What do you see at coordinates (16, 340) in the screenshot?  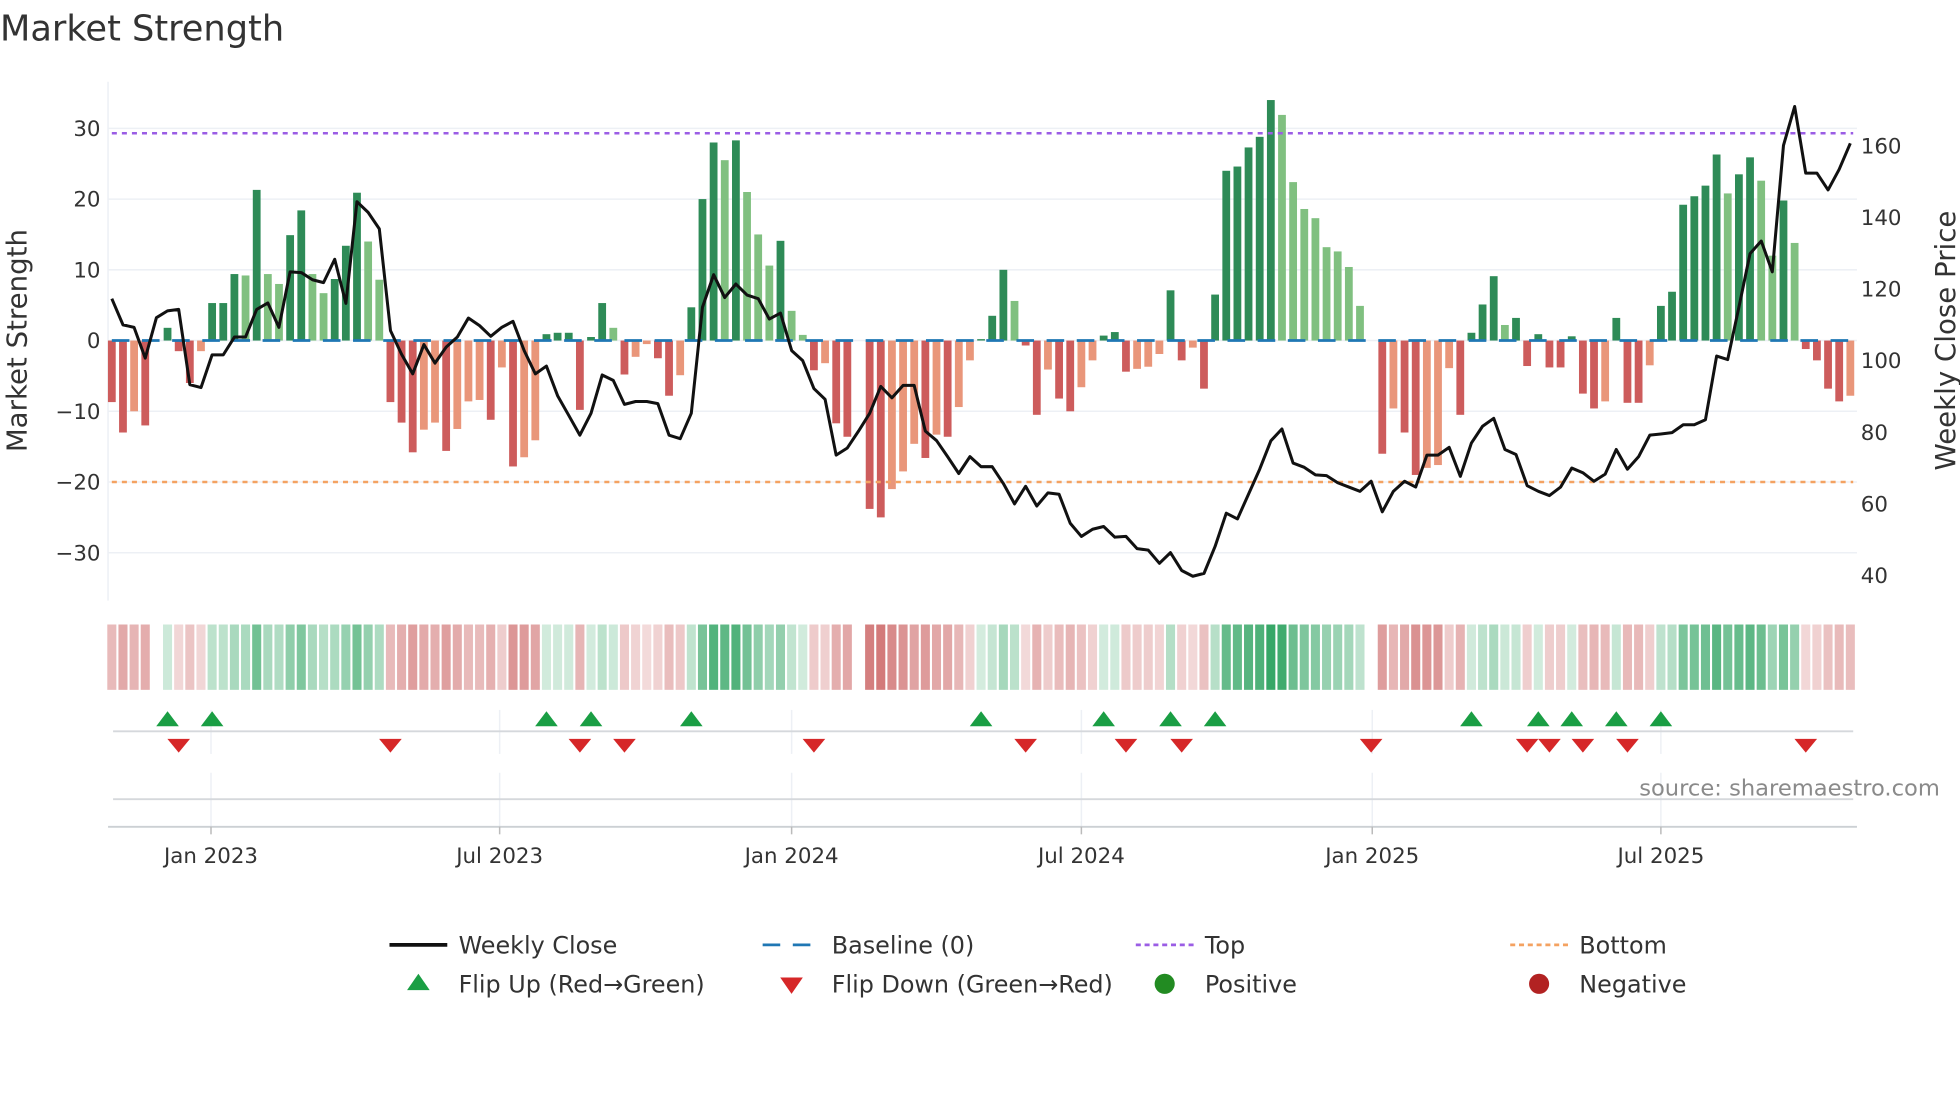 I see `y-axis-title: Market Strength` at bounding box center [16, 340].